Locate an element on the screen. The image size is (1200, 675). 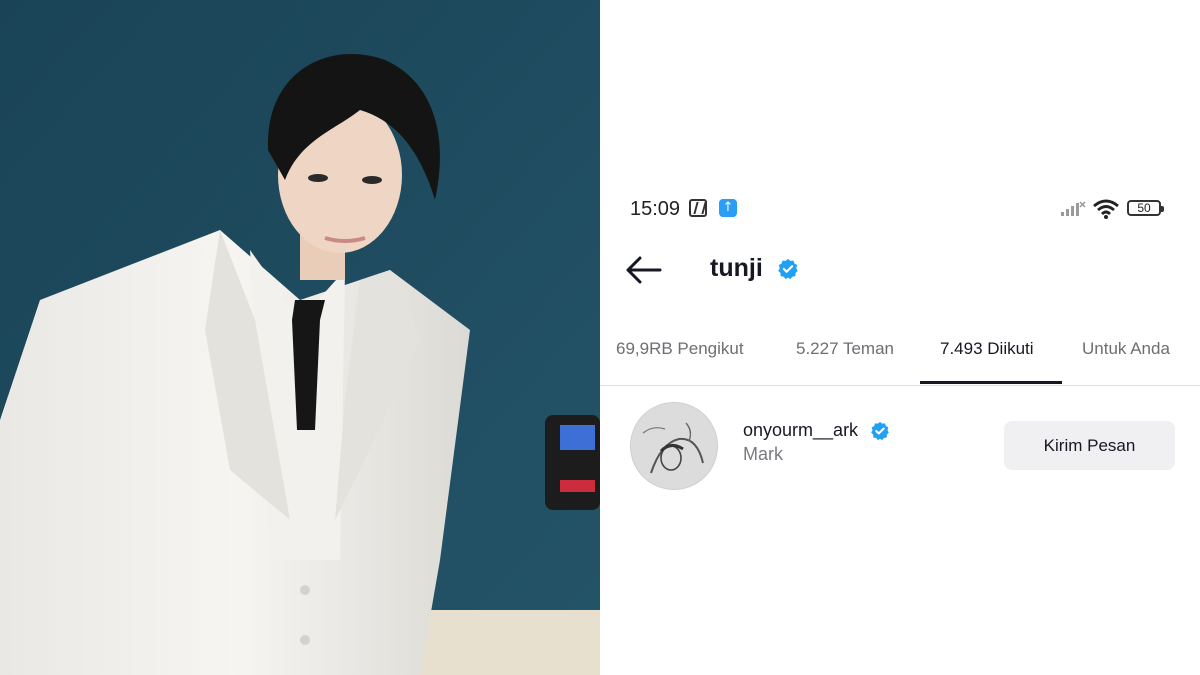
status-time: 15:09 is located at coordinates (655, 209).